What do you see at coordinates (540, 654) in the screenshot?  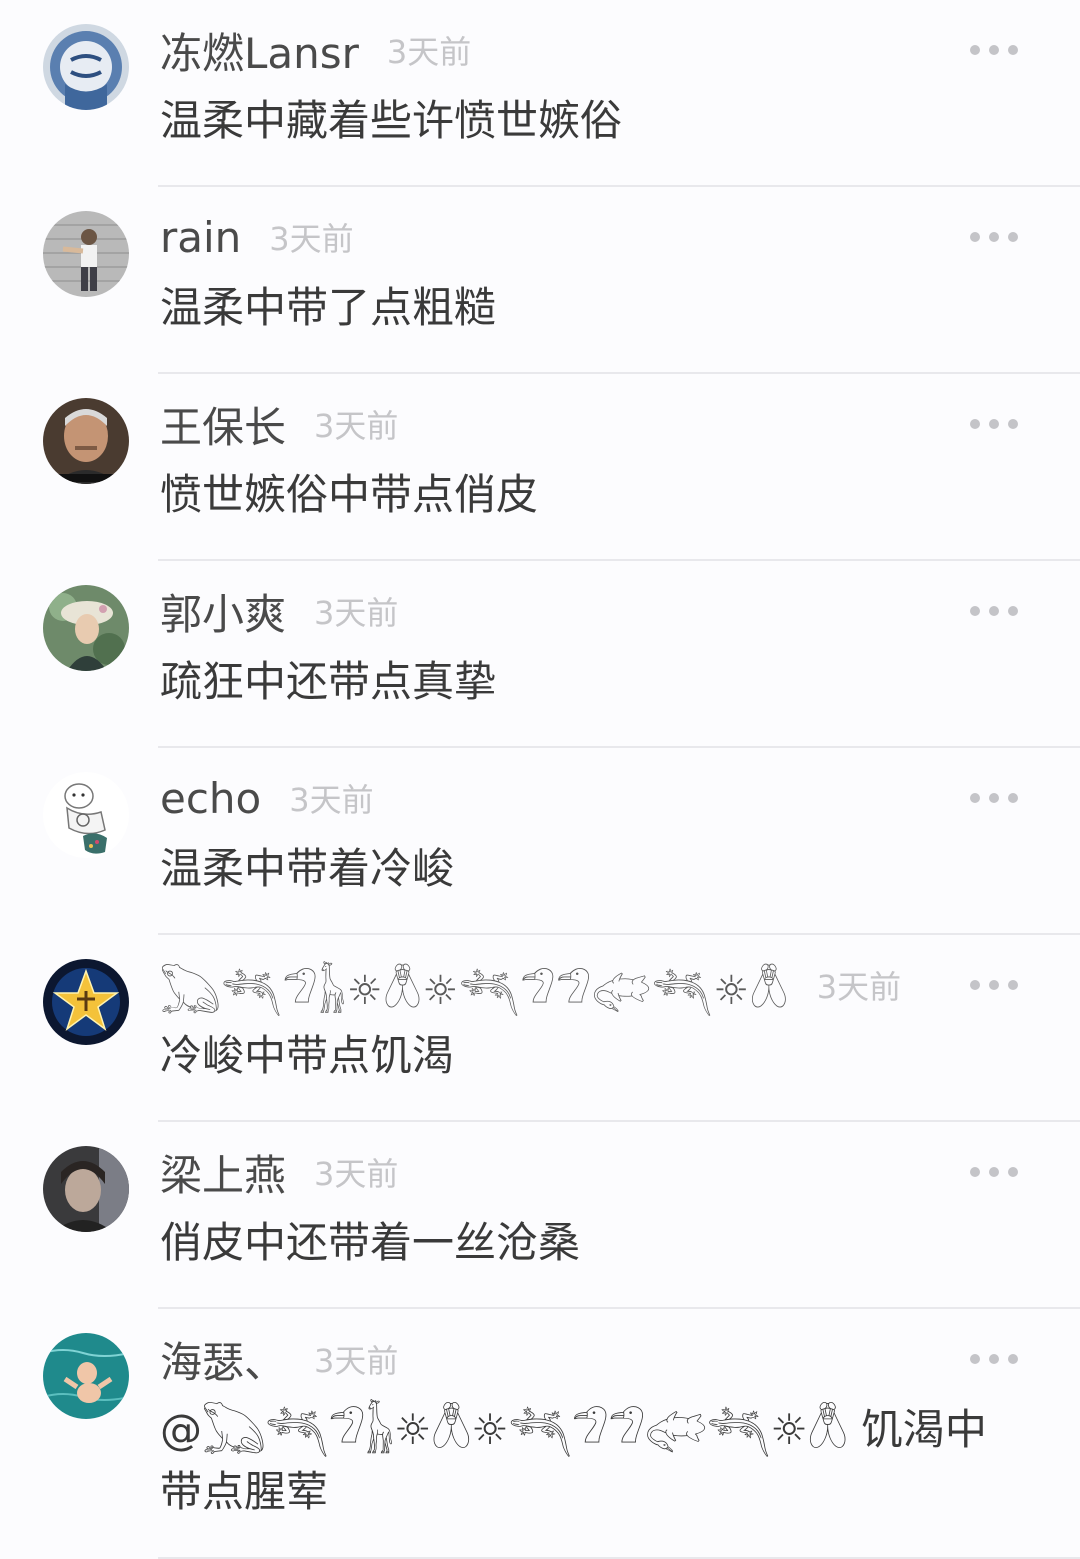 I see `comment-item: 郭小爽 3天前 疏狂中还带点真挚` at bounding box center [540, 654].